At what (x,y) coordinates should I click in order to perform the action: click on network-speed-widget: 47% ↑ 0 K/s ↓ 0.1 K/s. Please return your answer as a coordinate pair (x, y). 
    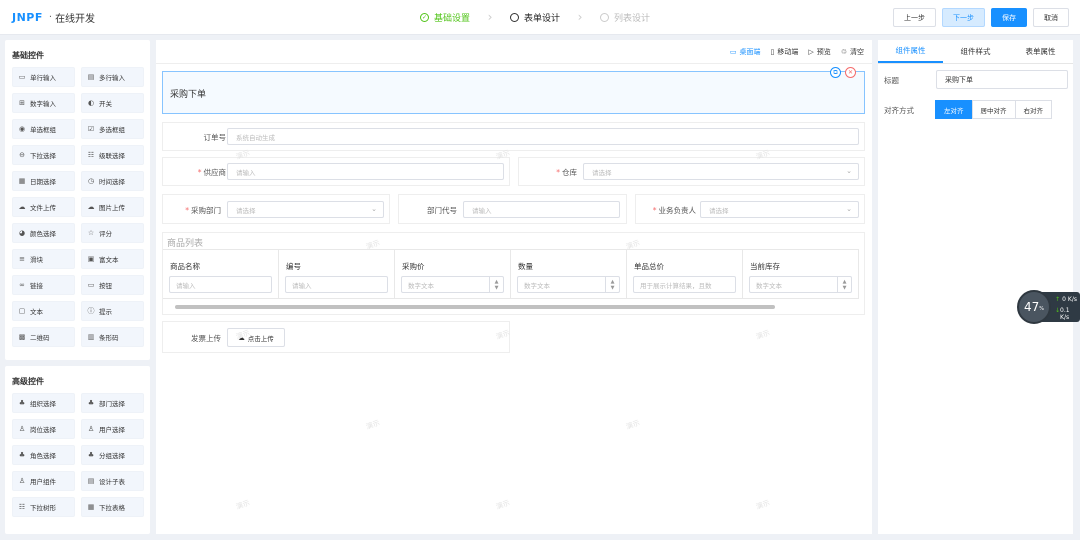
    Looking at the image, I should click on (1048, 307).